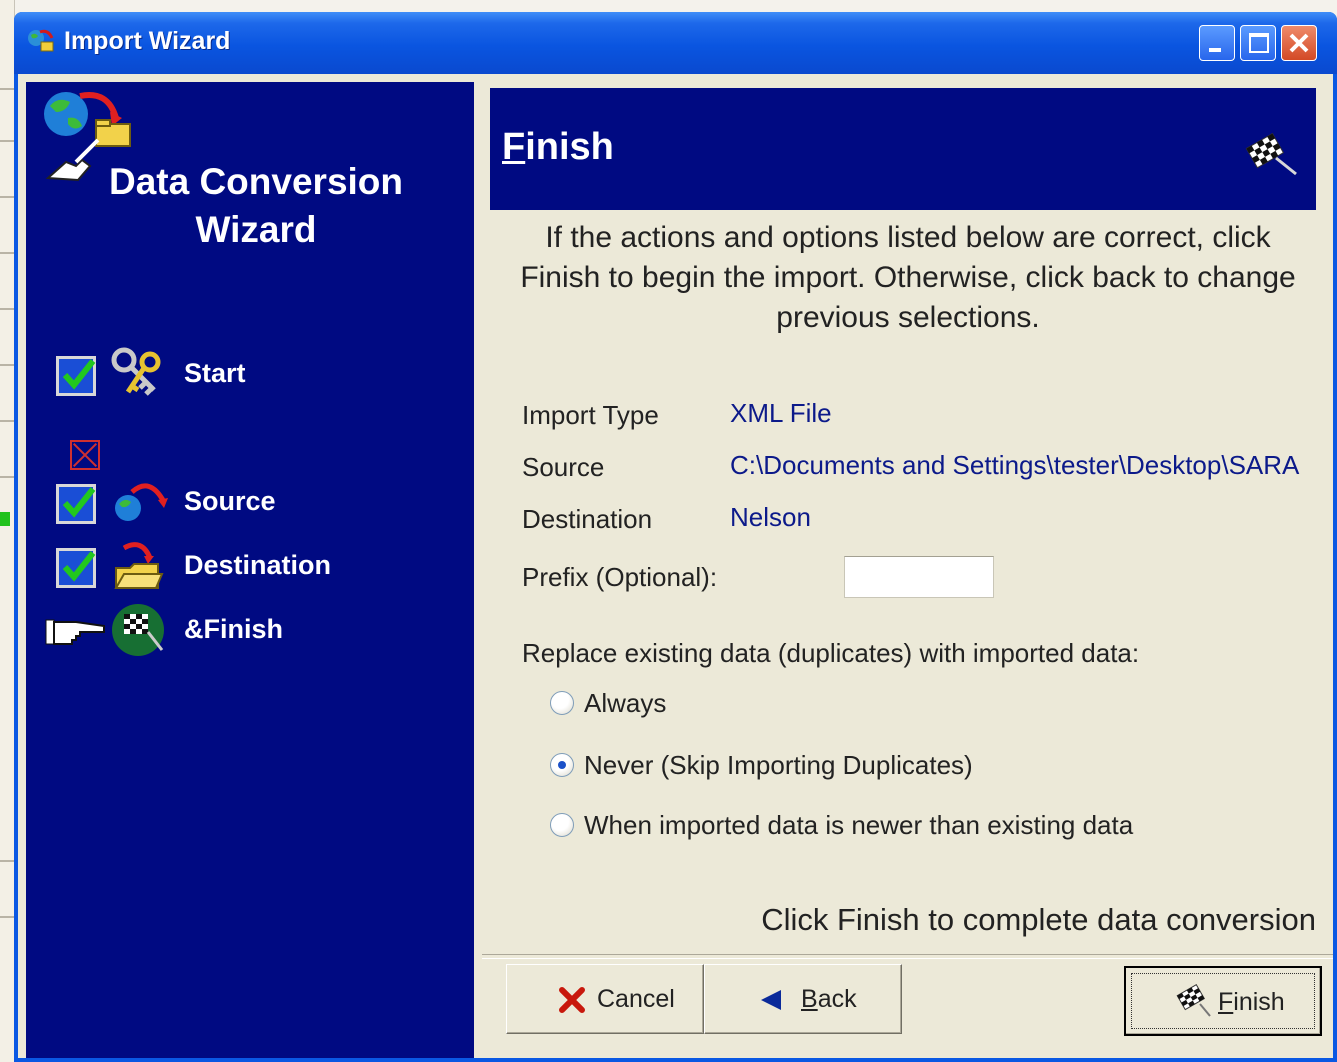 The width and height of the screenshot is (1337, 1062). I want to click on wizard-app-icon, so click(41, 40).